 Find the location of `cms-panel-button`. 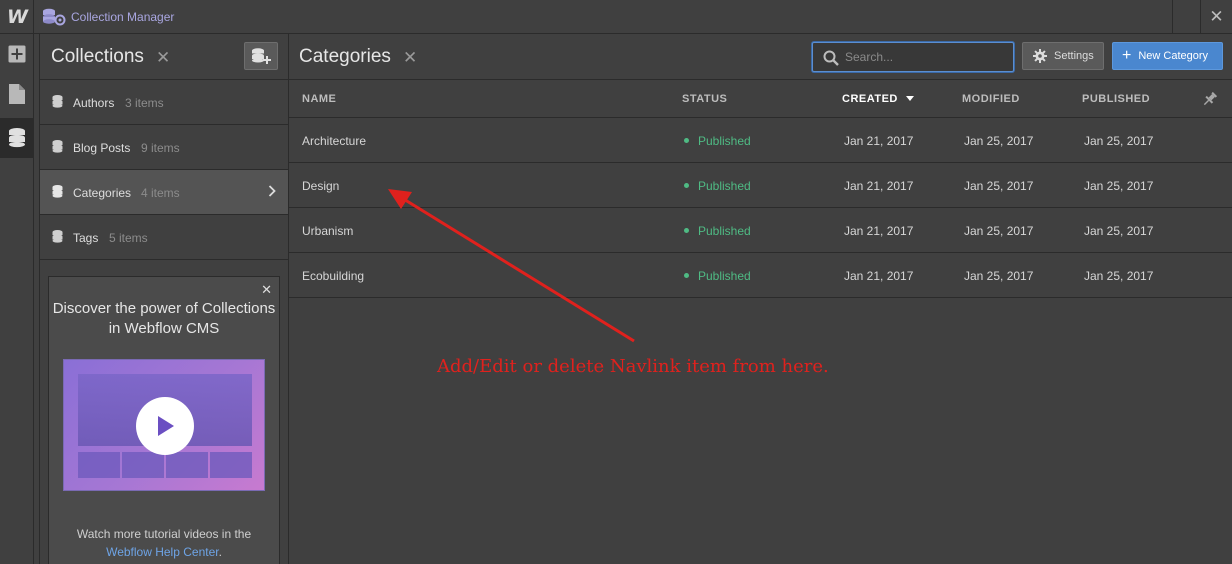

cms-panel-button is located at coordinates (16, 138).